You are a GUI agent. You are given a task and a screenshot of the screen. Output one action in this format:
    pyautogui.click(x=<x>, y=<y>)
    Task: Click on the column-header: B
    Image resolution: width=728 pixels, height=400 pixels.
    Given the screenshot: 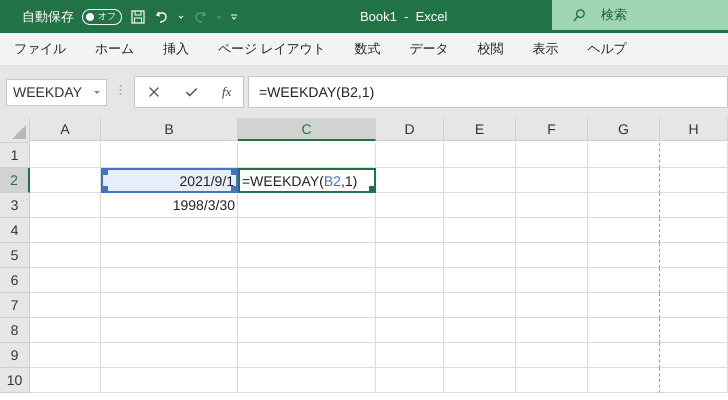 What is the action you would take?
    pyautogui.click(x=169, y=129)
    